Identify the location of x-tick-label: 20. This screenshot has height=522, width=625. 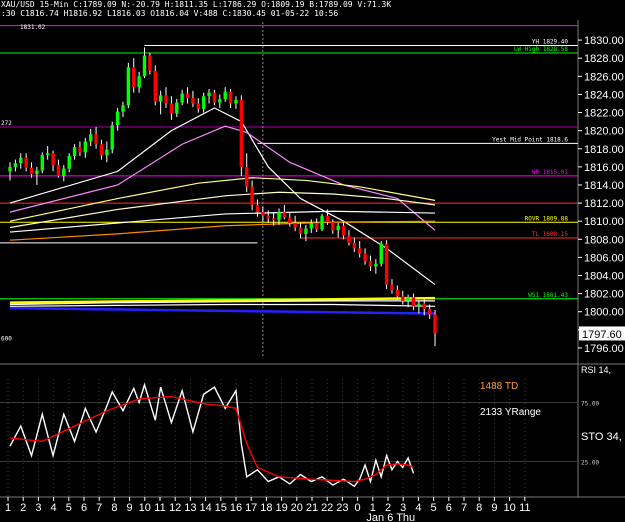
(297, 508).